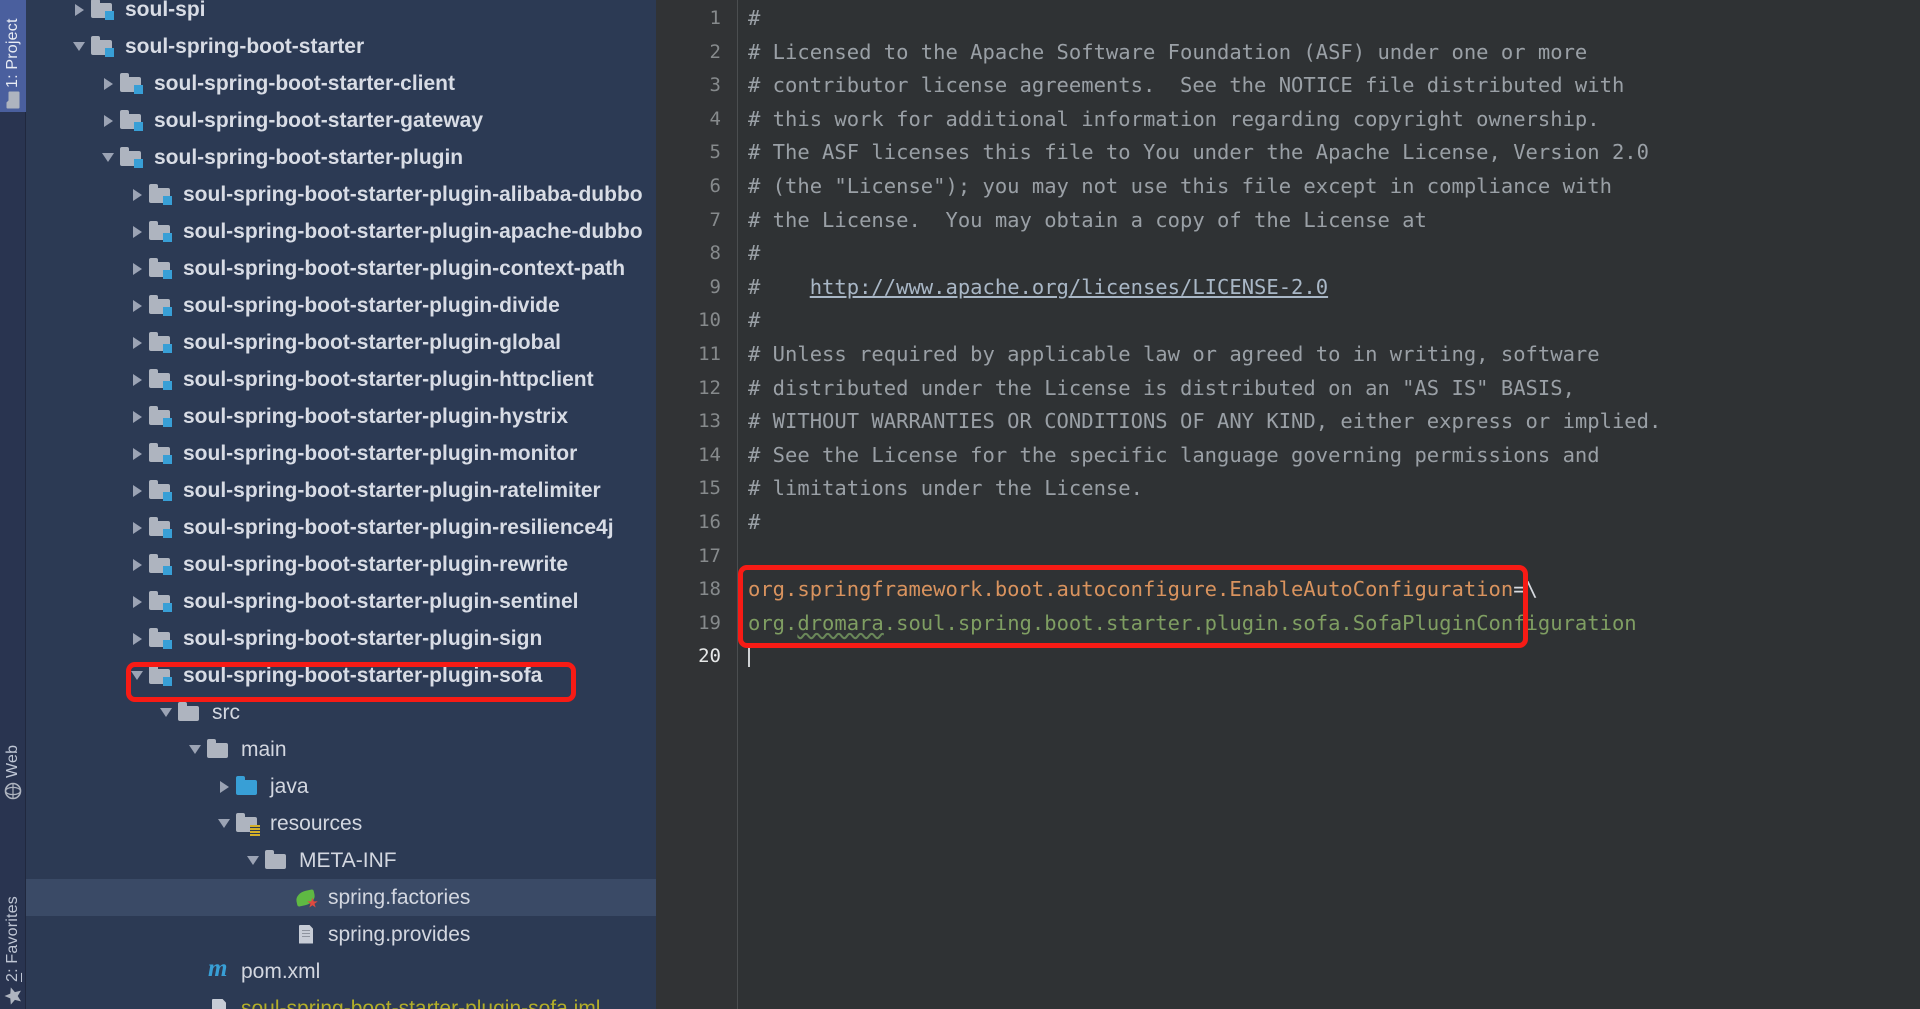  I want to click on tool-window-button-project: 1: Project, so click(13, 56).